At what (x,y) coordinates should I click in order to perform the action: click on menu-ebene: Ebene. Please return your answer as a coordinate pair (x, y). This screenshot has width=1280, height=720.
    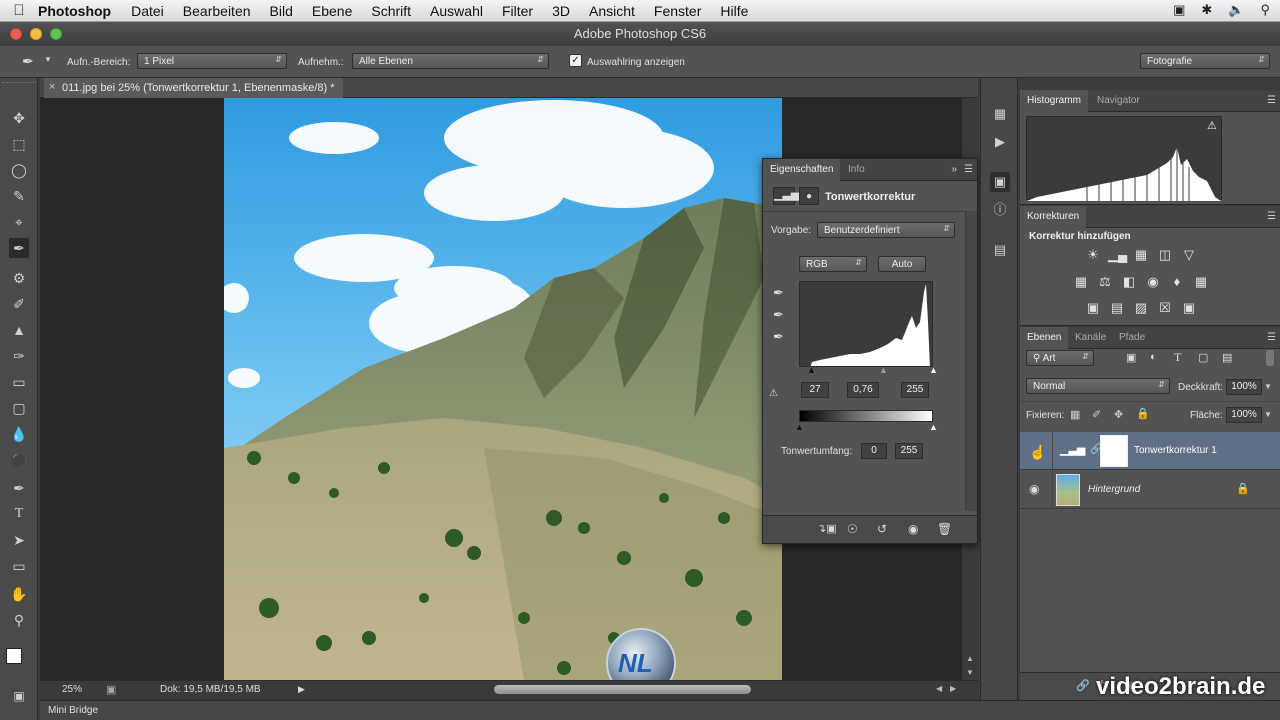
    Looking at the image, I should click on (332, 11).